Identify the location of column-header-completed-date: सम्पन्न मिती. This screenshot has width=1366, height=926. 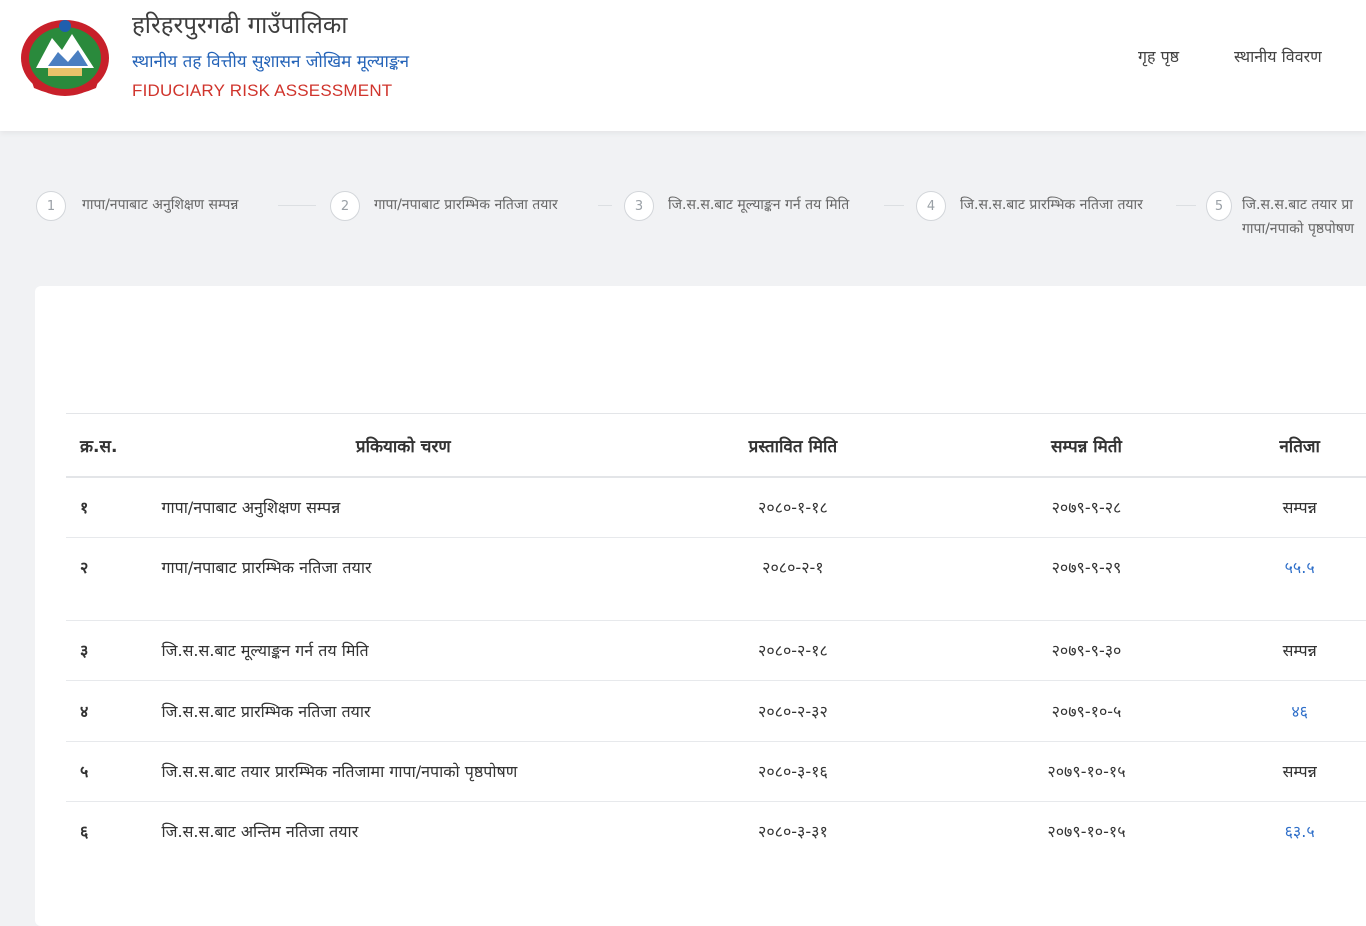
(1086, 445).